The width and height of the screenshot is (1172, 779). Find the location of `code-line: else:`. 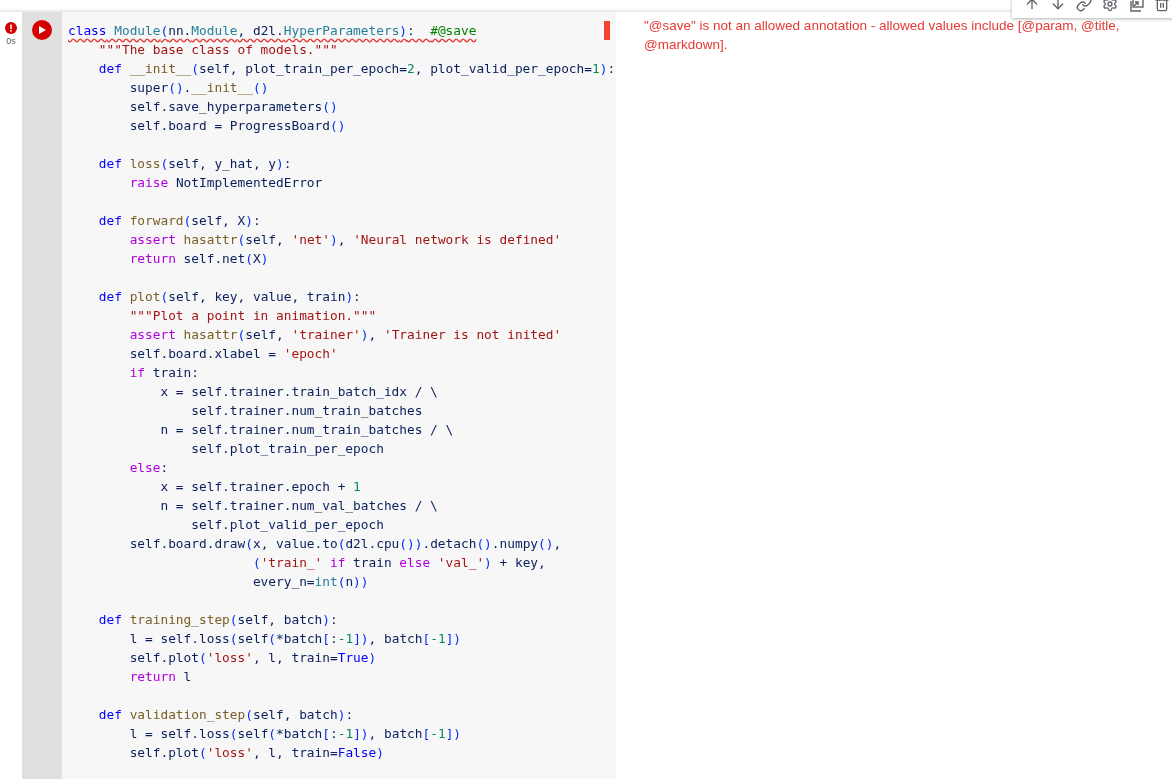

code-line: else: is located at coordinates (148, 468).